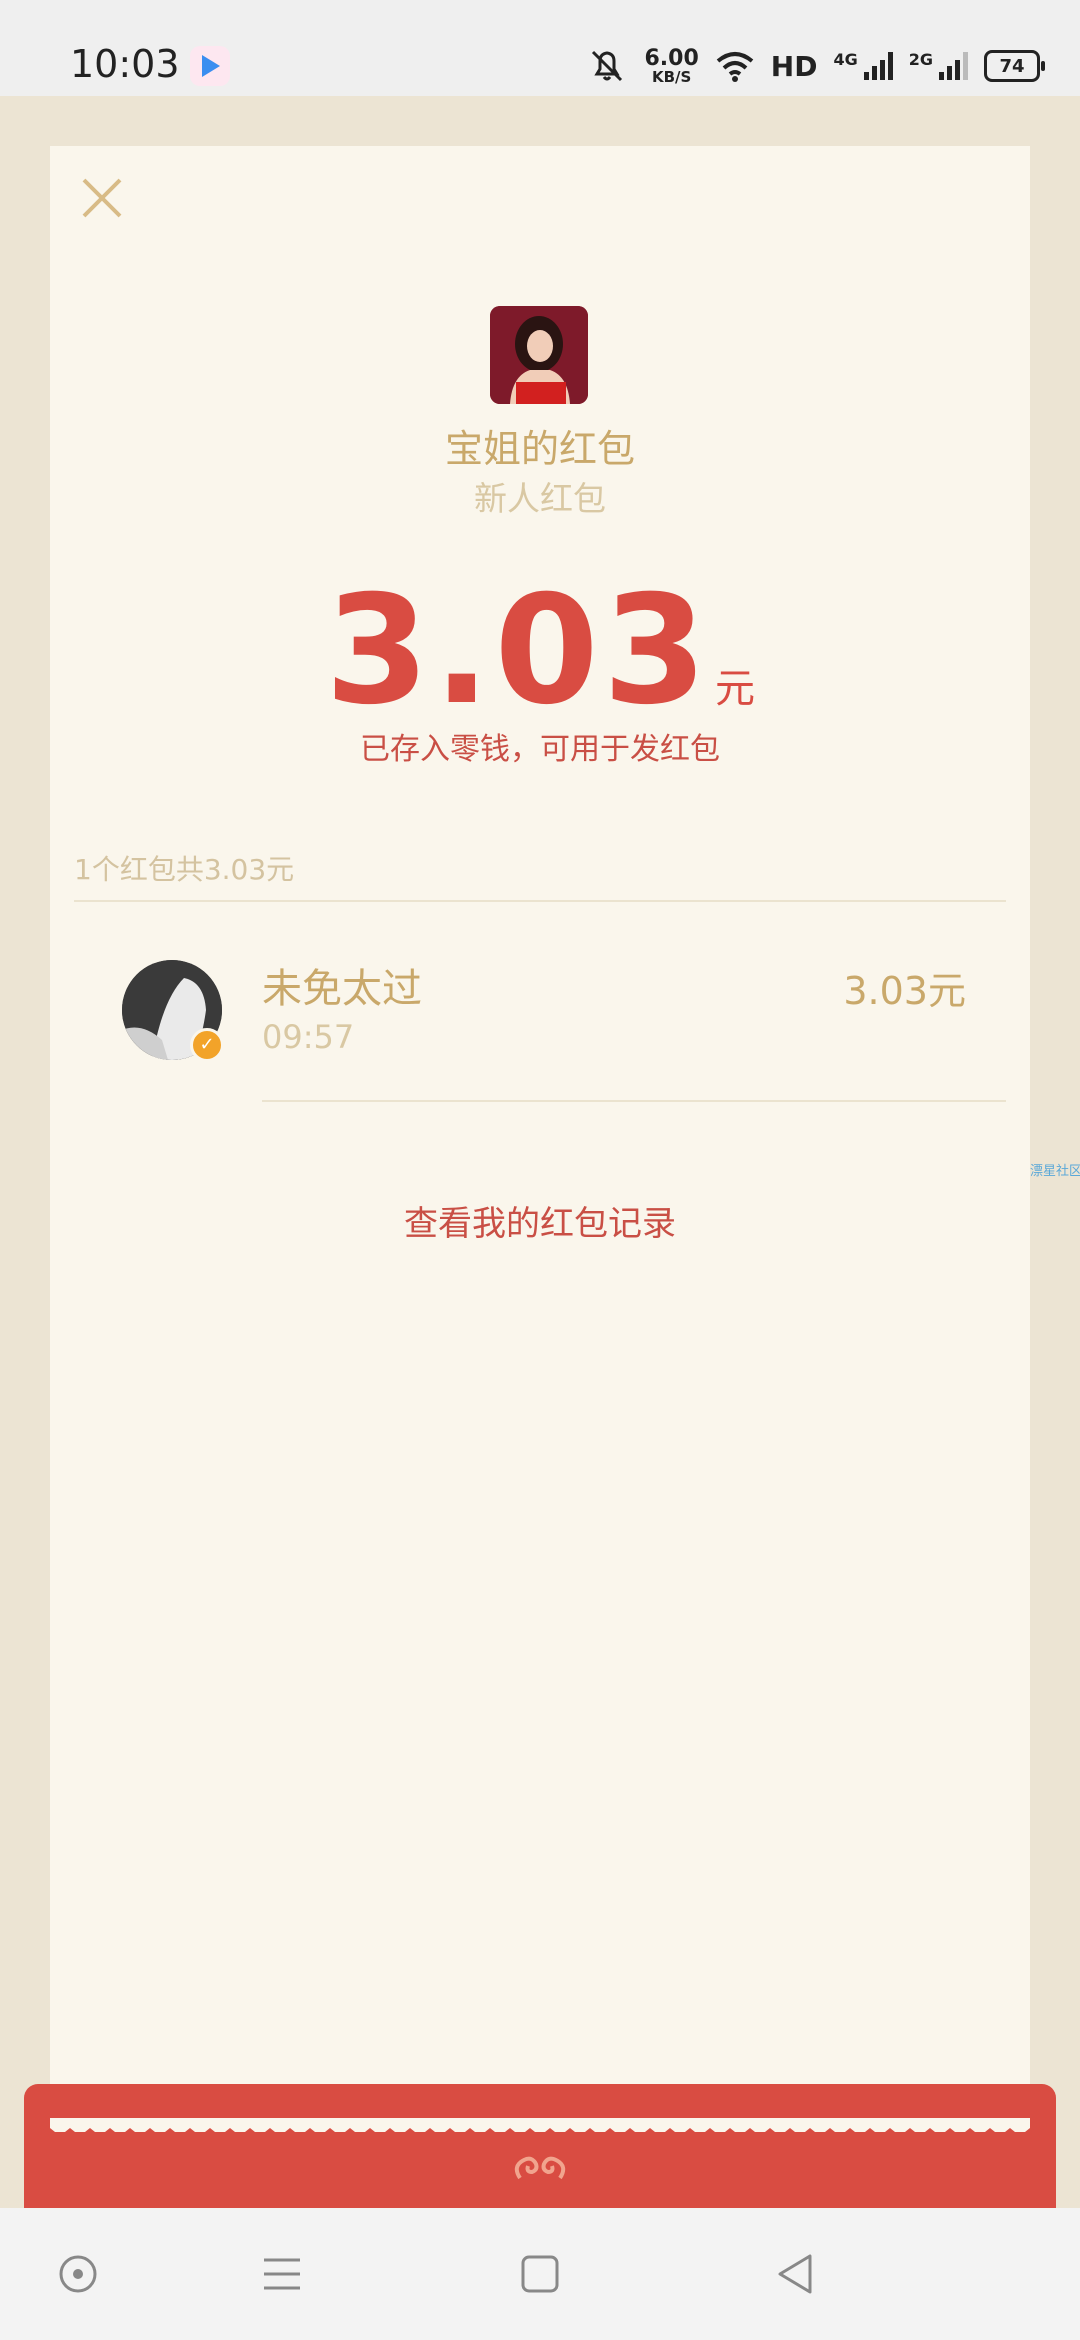  What do you see at coordinates (207, 1045) in the screenshot?
I see `verified-badge-icon: ✓` at bounding box center [207, 1045].